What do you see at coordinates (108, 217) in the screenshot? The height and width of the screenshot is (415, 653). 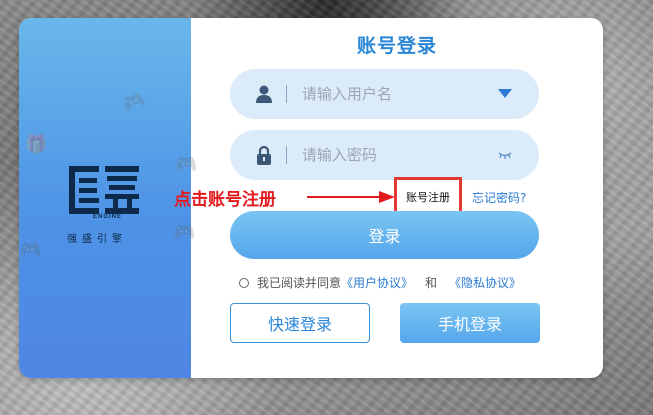 I see `logo-engine-text: ENGINE` at bounding box center [108, 217].